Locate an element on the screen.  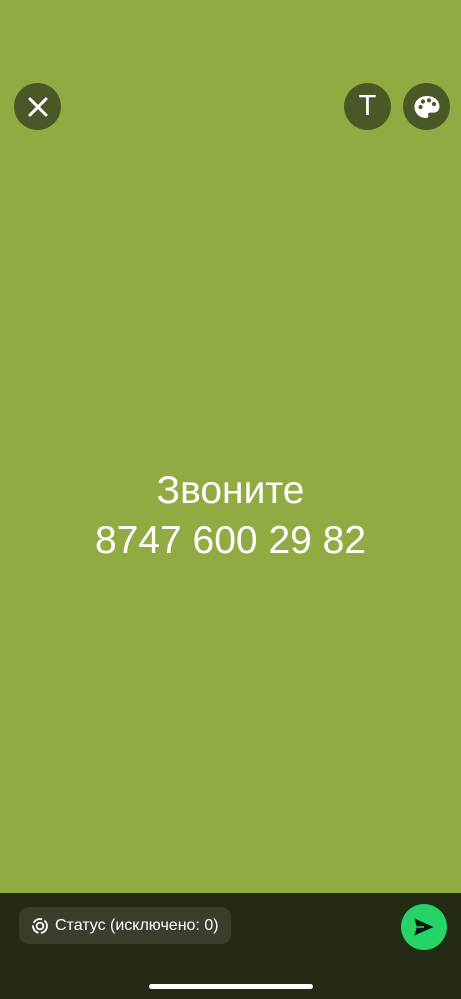
status-text: Звоните 8747 600 29 82 is located at coordinates (230, 516).